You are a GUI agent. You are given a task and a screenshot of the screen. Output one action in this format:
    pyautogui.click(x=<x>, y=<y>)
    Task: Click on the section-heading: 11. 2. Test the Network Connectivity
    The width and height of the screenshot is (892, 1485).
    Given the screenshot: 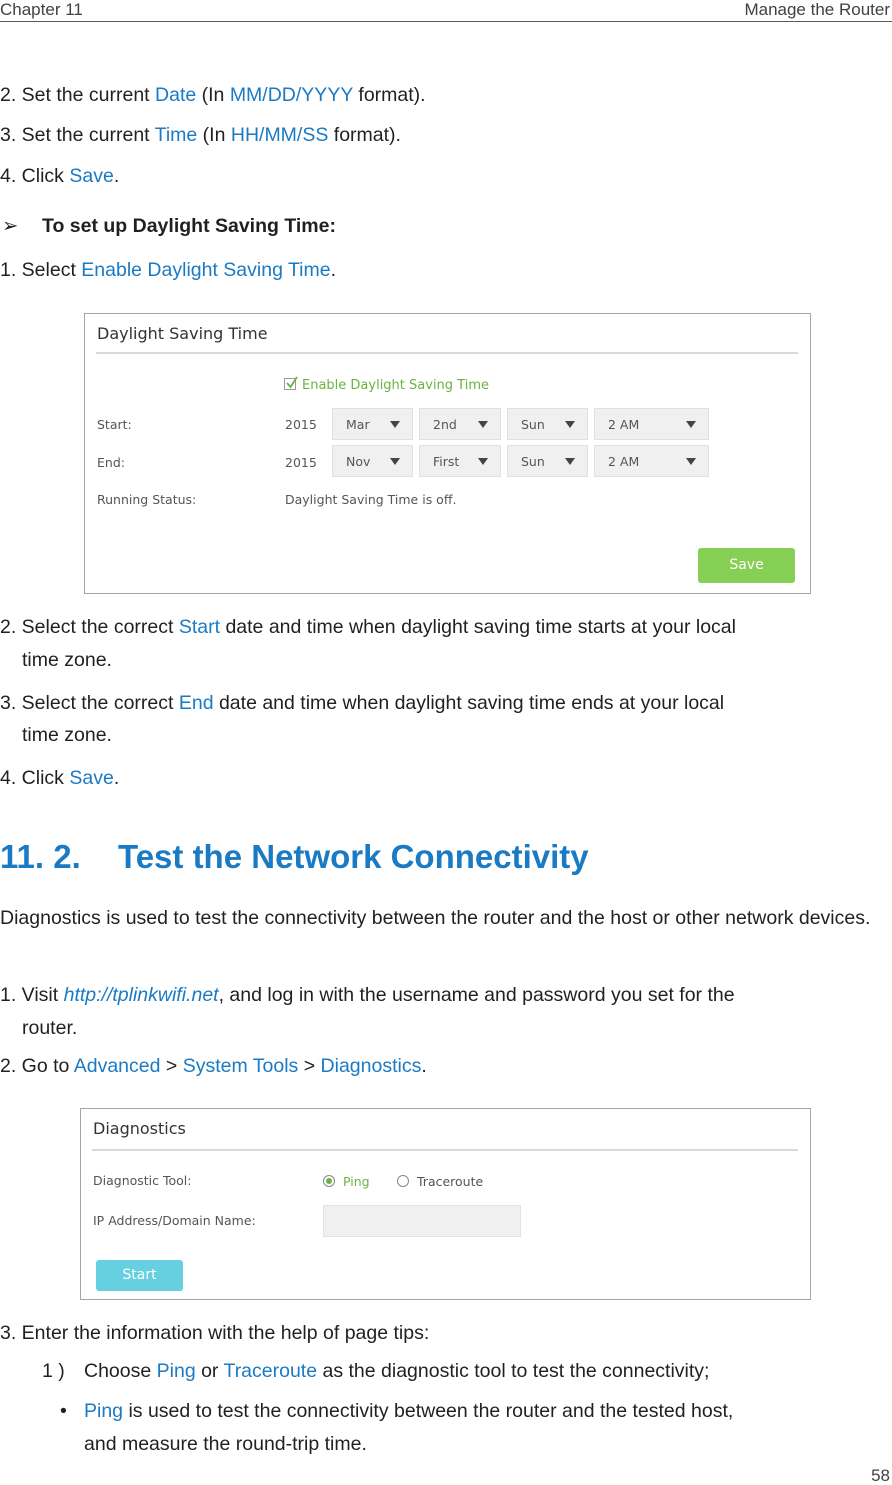 What is the action you would take?
    pyautogui.click(x=294, y=857)
    